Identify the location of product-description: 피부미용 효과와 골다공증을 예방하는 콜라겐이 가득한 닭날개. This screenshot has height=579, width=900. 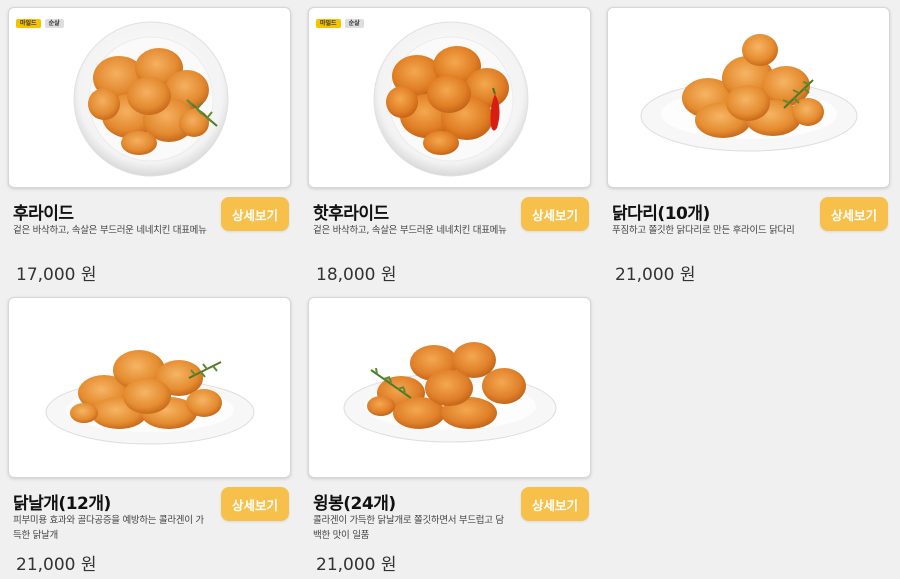
(108, 528).